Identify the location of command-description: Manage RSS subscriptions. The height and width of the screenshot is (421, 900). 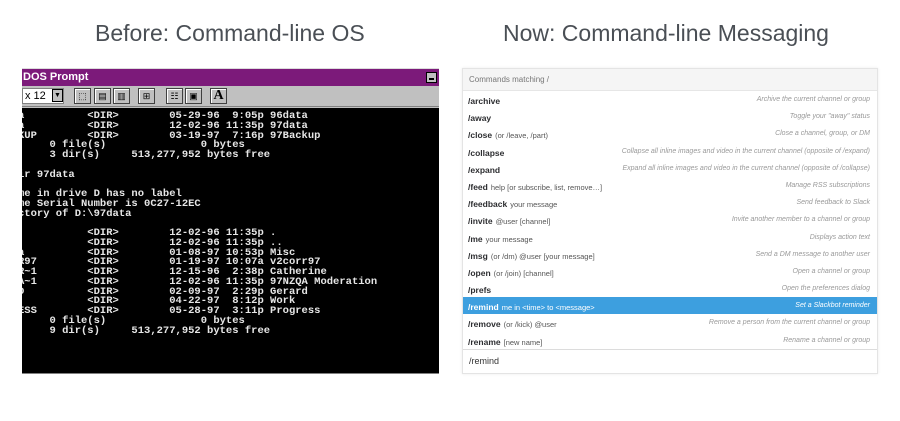
(827, 185).